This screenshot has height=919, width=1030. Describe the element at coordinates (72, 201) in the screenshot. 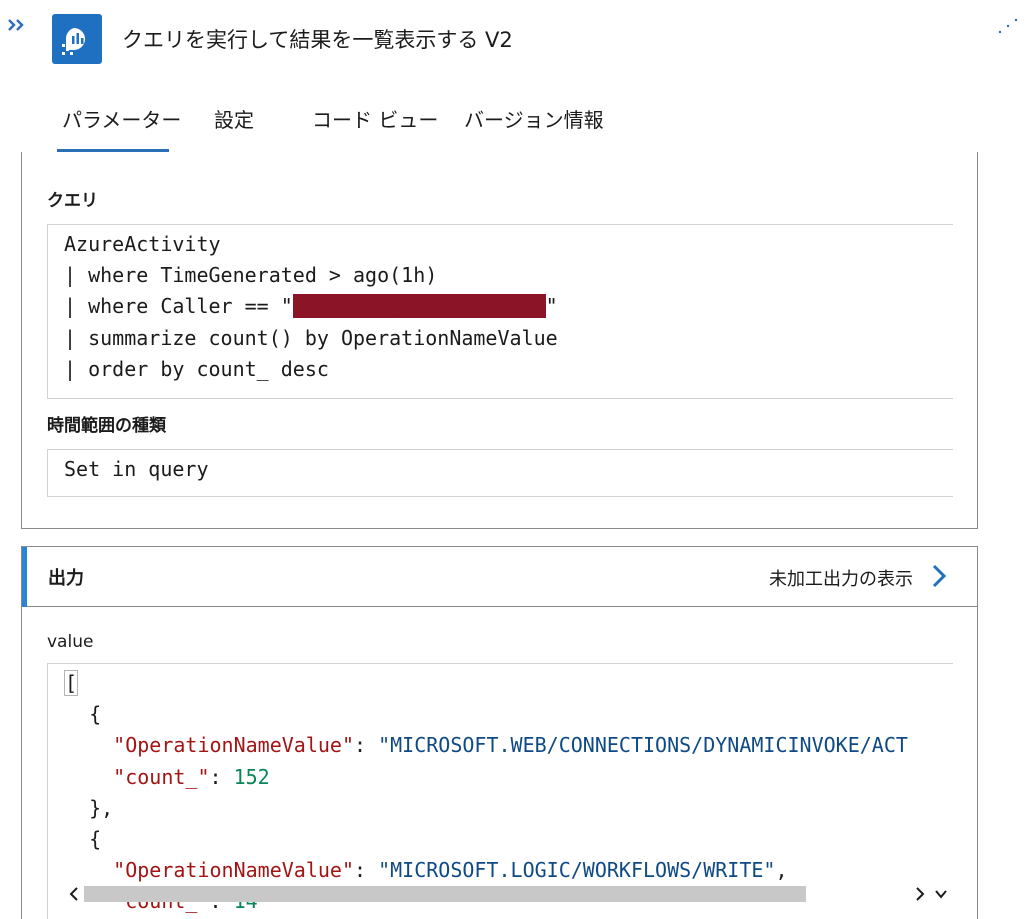

I see `query-label: クエリ` at that location.